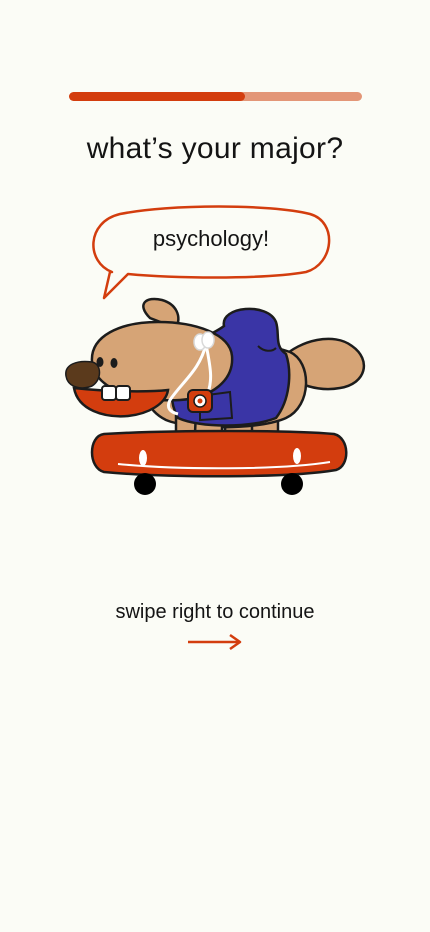 The height and width of the screenshot is (932, 430). What do you see at coordinates (211, 238) in the screenshot?
I see `answer-bubble-text: psychology!` at bounding box center [211, 238].